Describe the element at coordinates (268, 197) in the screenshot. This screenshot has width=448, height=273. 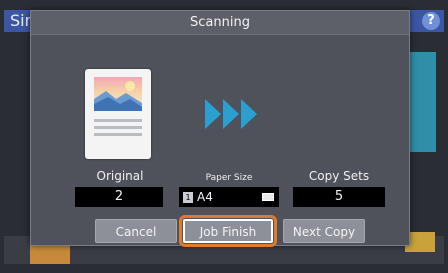
I see `paper-tray-icon` at that location.